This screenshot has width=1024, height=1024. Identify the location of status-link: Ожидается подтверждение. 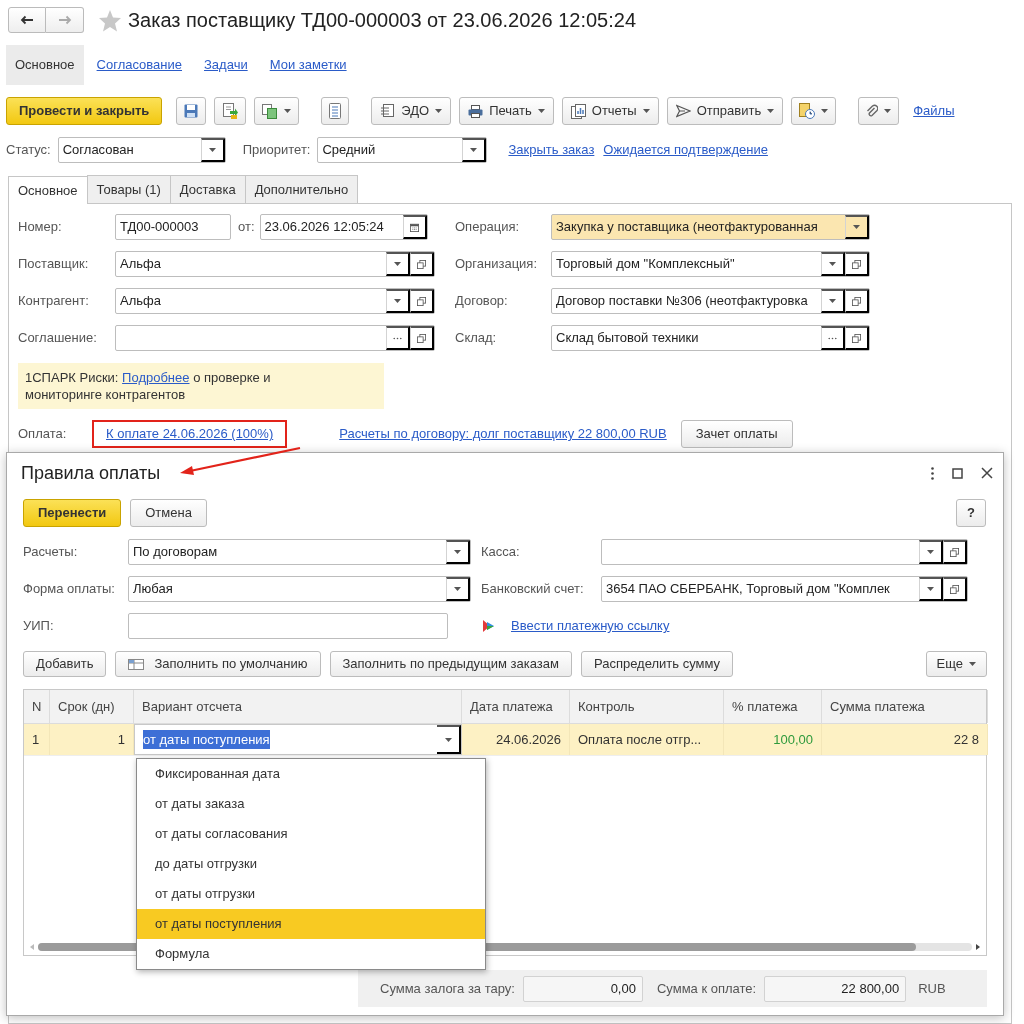
(685, 150).